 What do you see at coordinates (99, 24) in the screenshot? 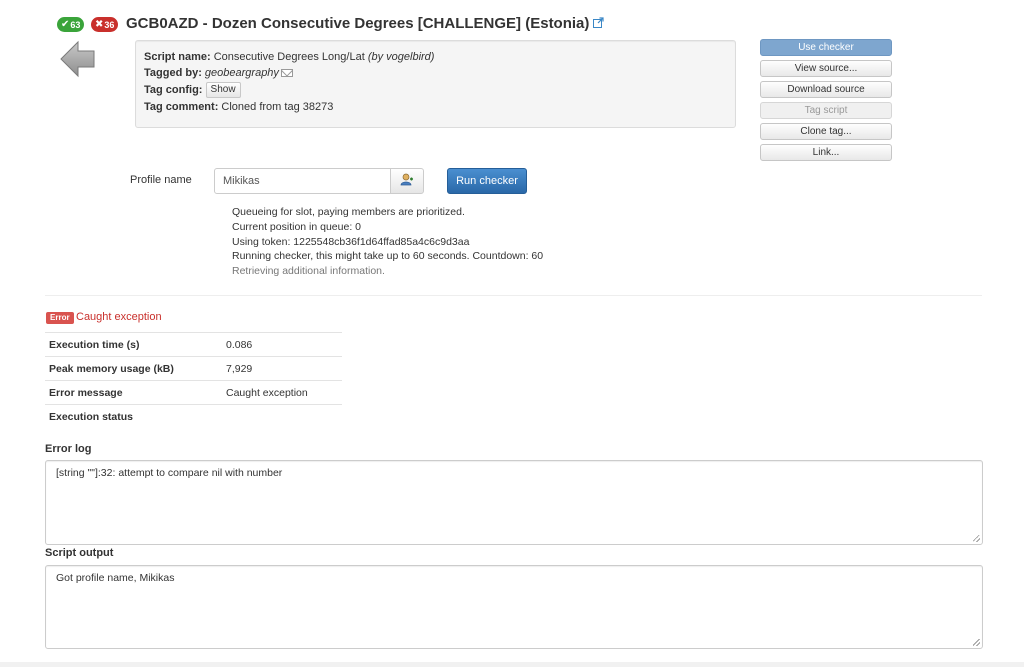
I see `cross-icon: ✖` at bounding box center [99, 24].